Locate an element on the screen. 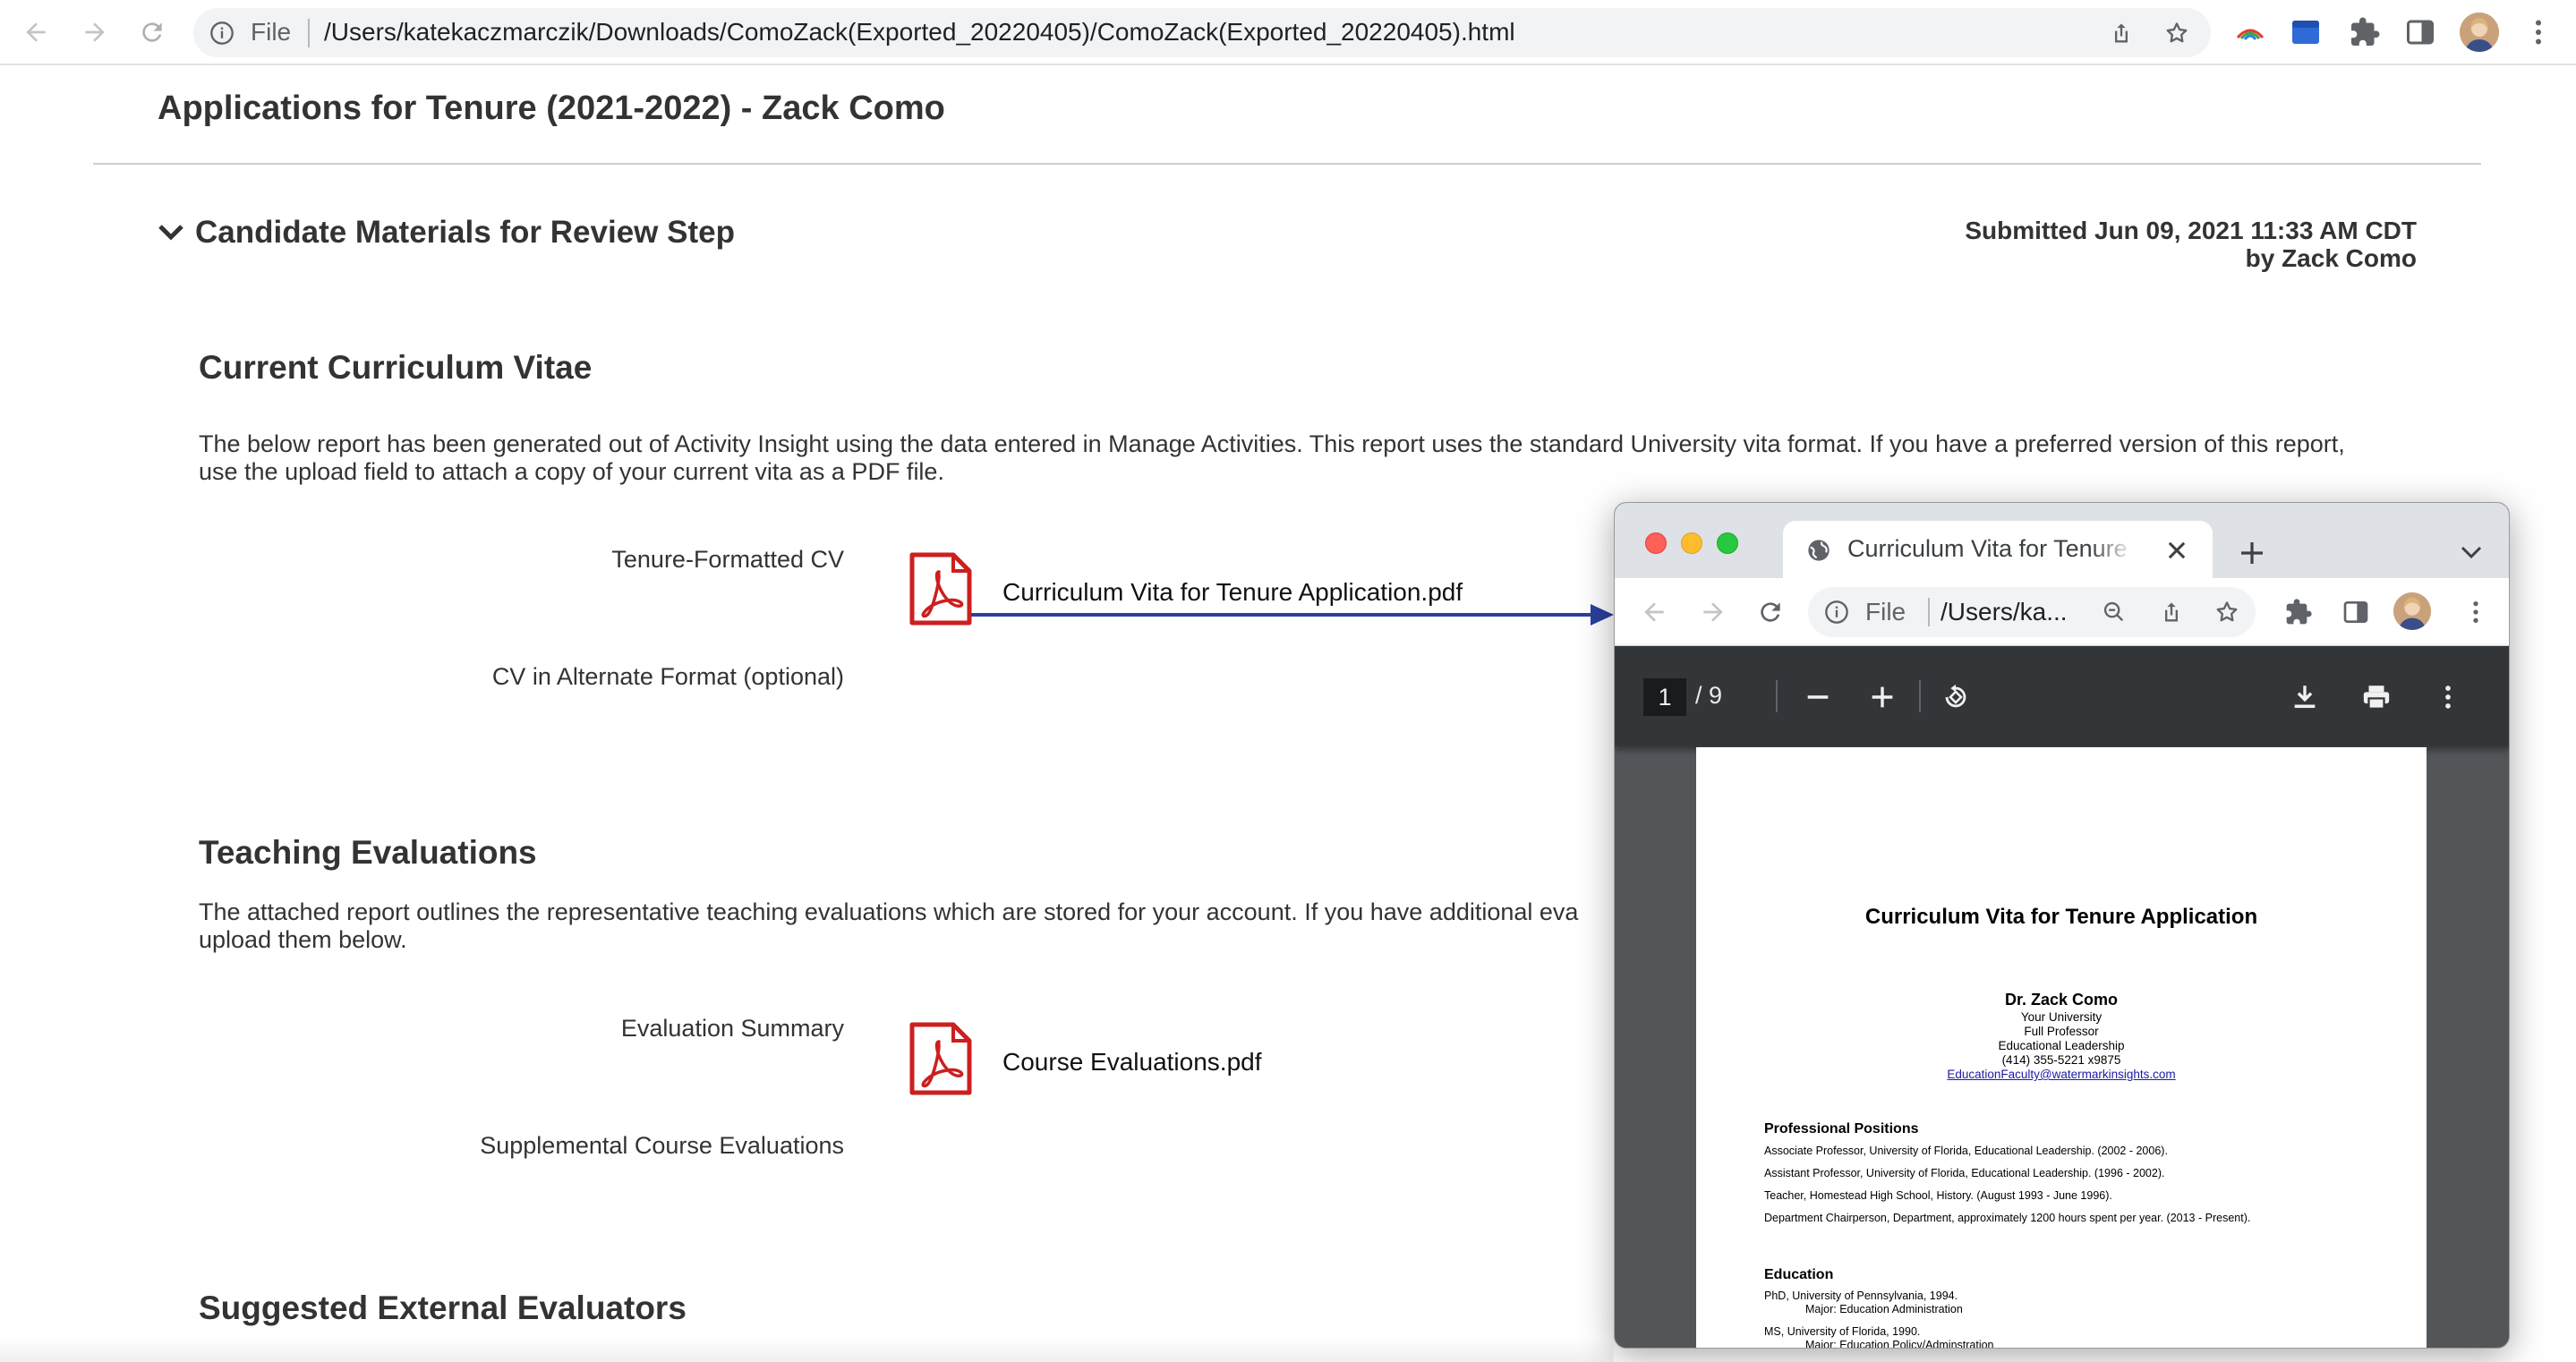 The width and height of the screenshot is (2576, 1362). alternate-cv-label: CV in Alternate Format (optional) is located at coordinates (667, 676).